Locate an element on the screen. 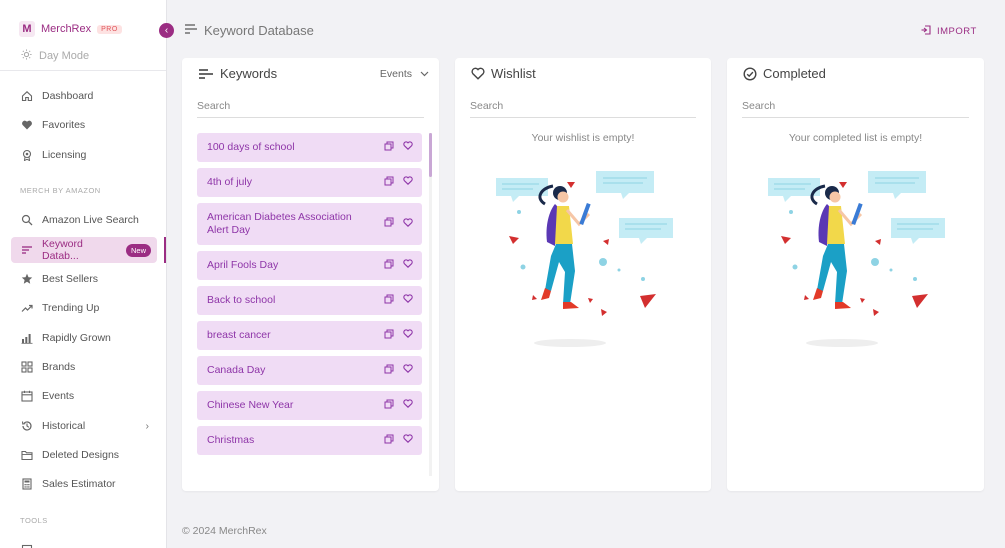  folder-icon is located at coordinates (27, 455).